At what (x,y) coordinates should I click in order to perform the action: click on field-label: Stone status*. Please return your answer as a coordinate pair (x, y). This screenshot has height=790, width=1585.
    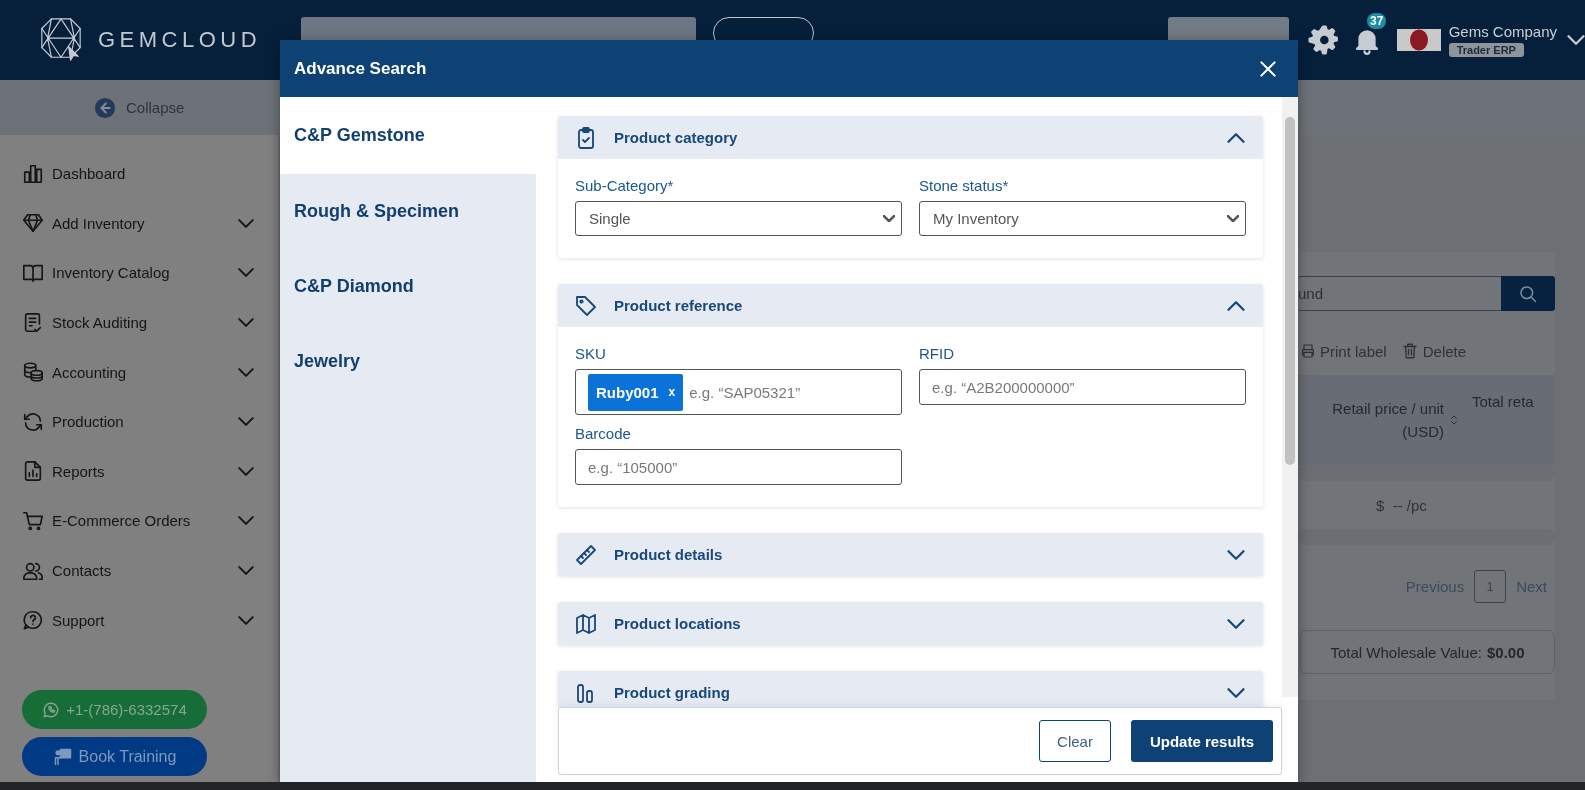
    Looking at the image, I should click on (964, 185).